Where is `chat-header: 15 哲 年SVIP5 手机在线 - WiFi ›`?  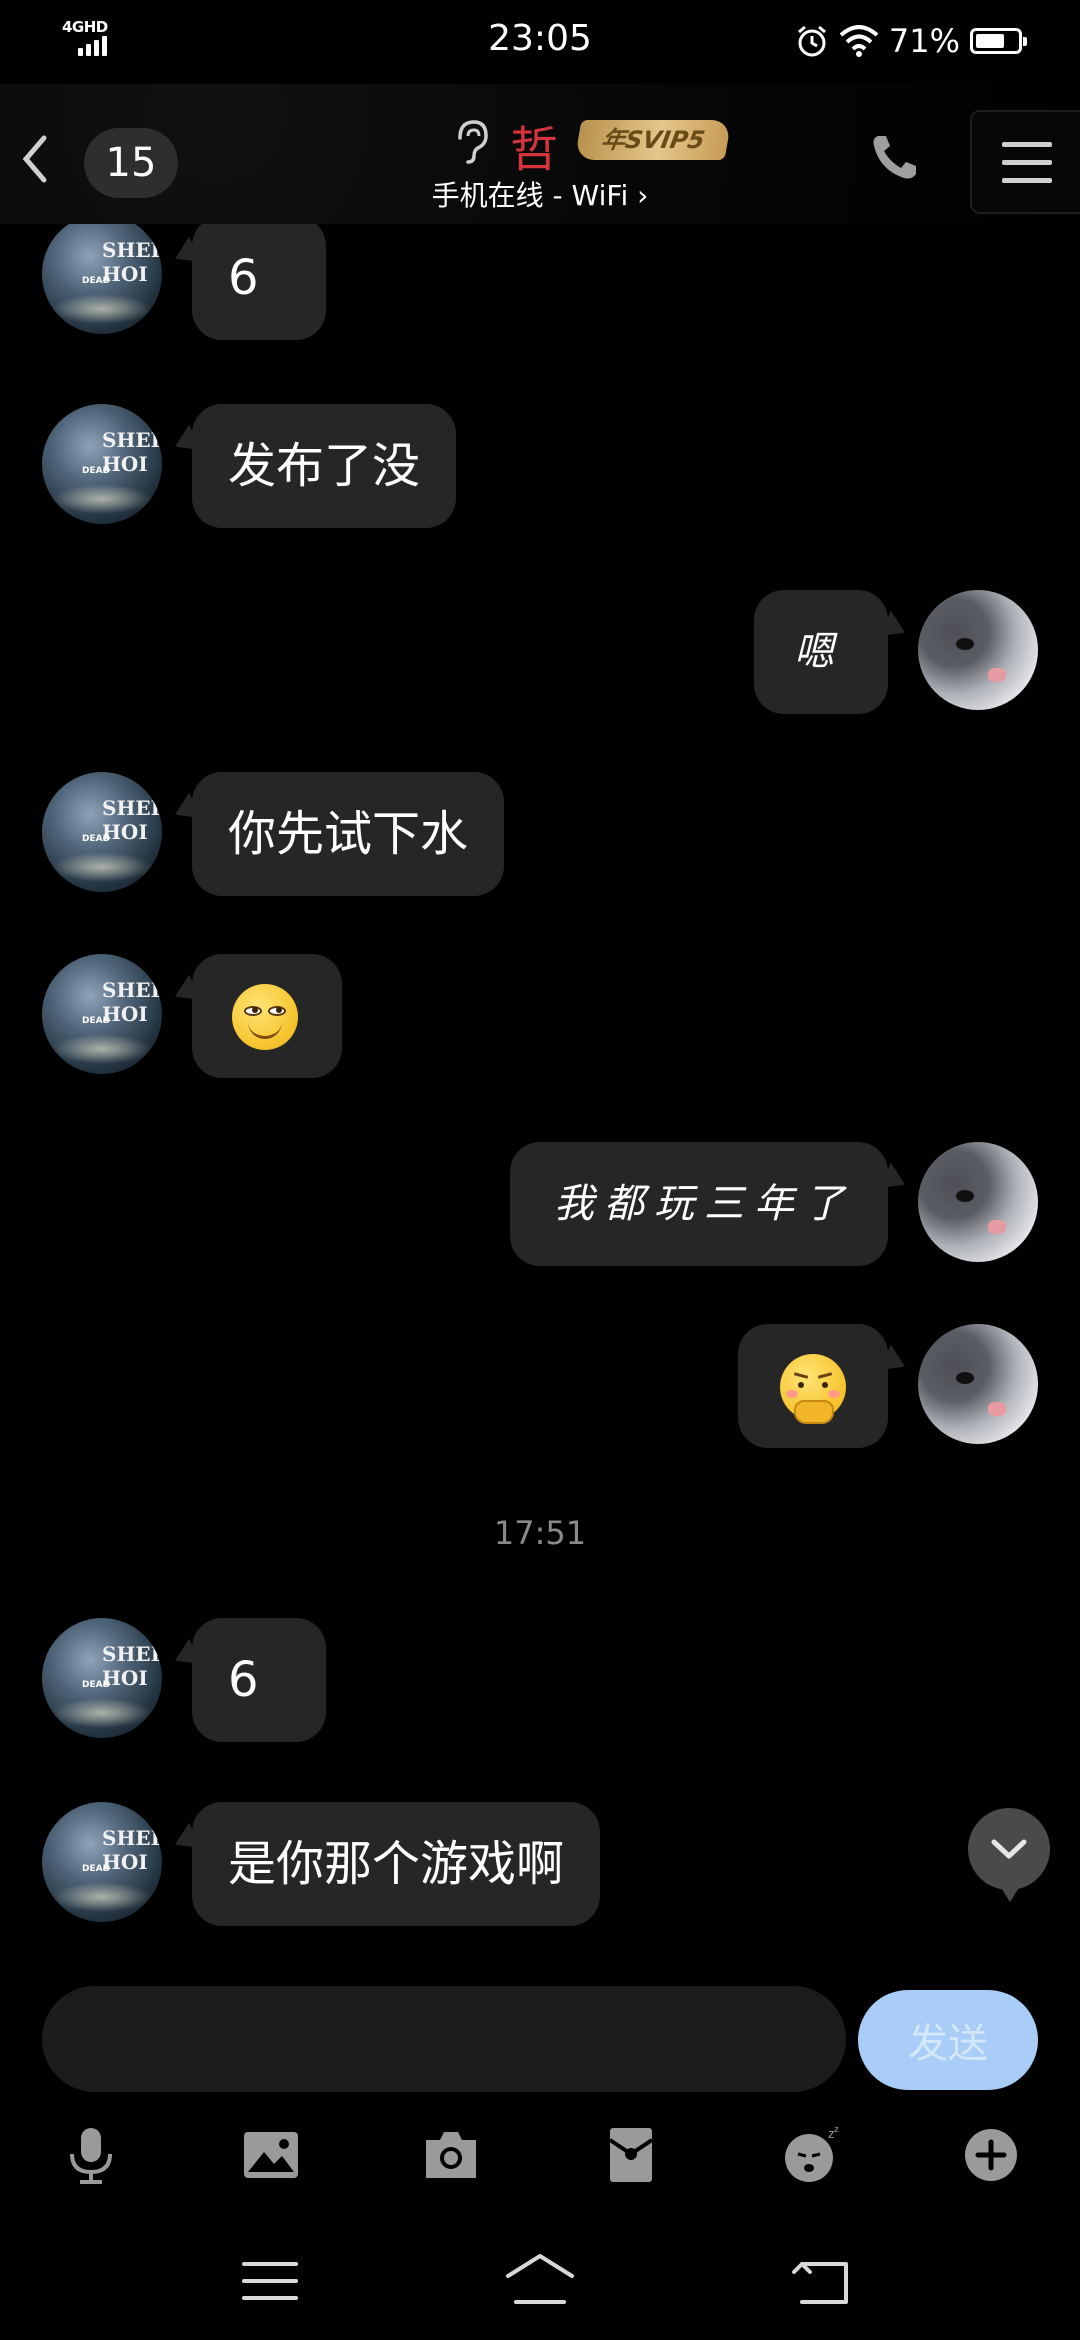
chat-header: 15 哲 年SVIP5 手机在线 - WiFi › is located at coordinates (540, 154).